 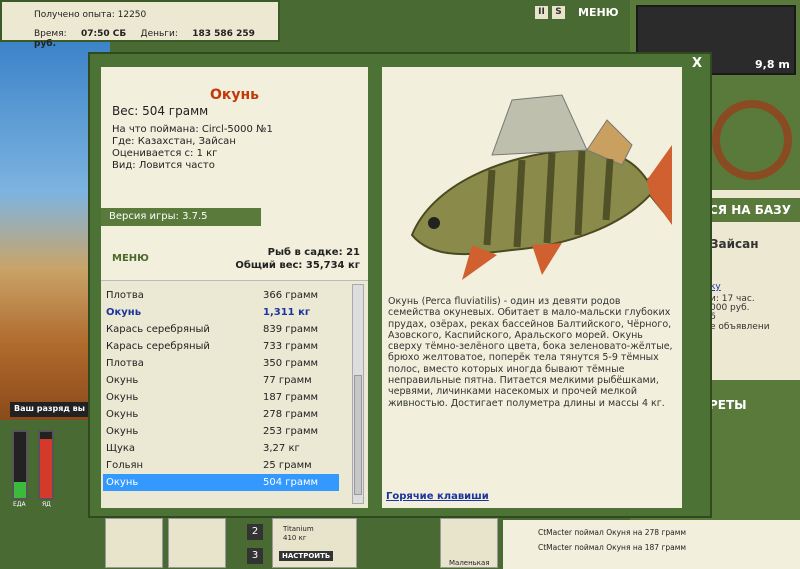 I want to click on keepnet-totals: Рыб в садке: 21 Общий вес: 35,734 кг, so click(x=297, y=259).